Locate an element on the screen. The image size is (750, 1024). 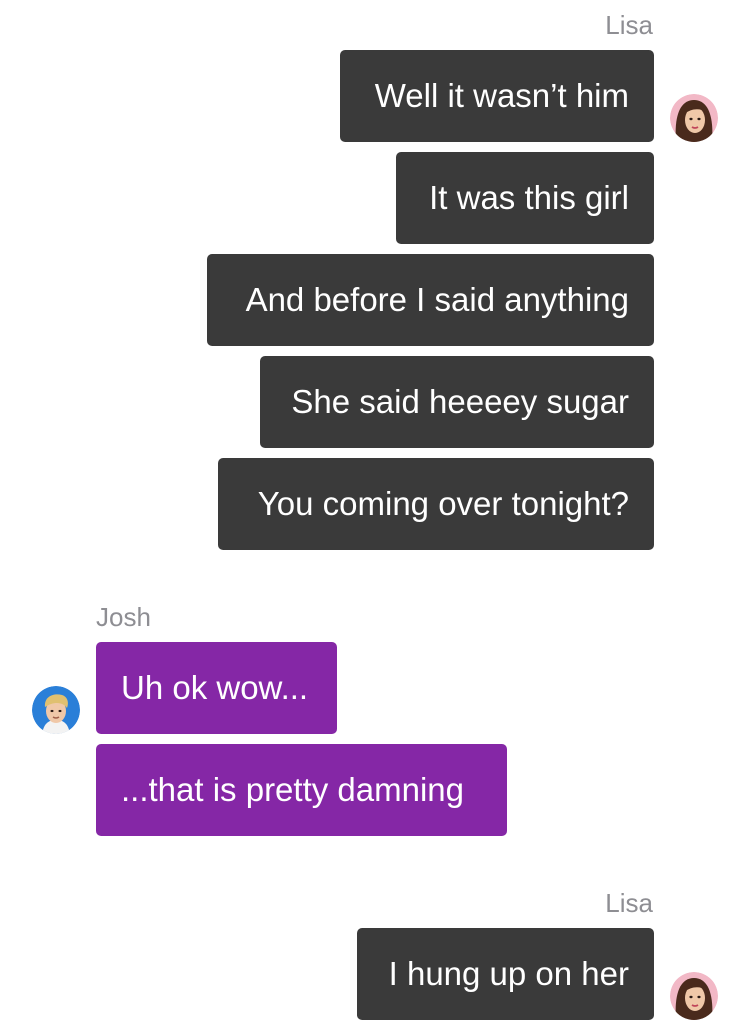
sender-name-josh: Josh is located at coordinates (123, 617).